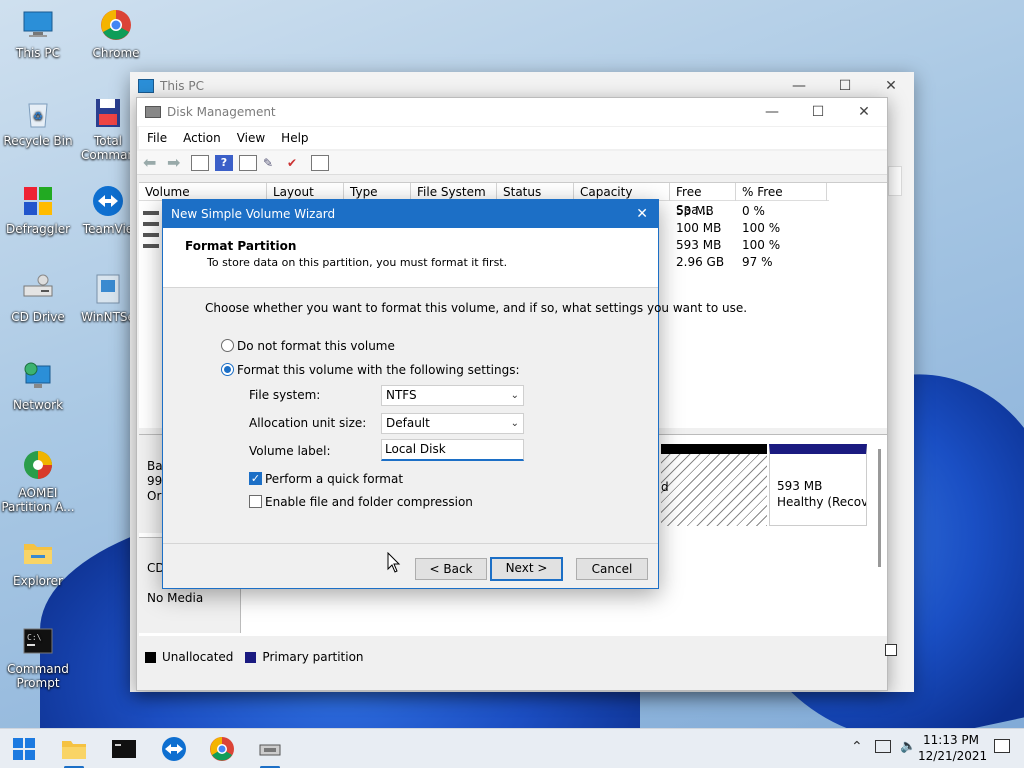 The image size is (1024, 768). What do you see at coordinates (410, 543) in the screenshot?
I see `footer-divider` at bounding box center [410, 543].